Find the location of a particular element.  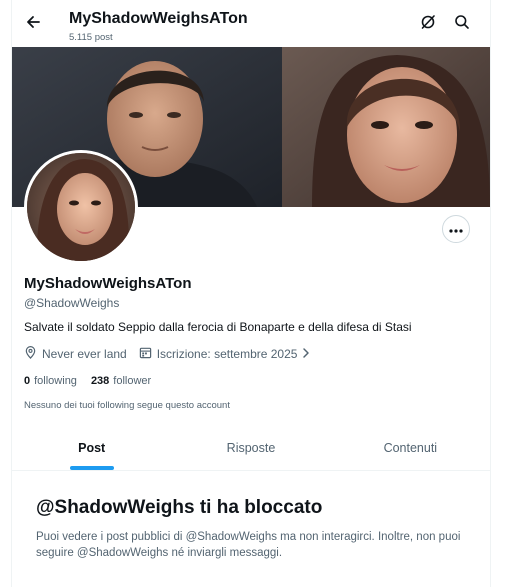

following-count: 0 is located at coordinates (27, 381).